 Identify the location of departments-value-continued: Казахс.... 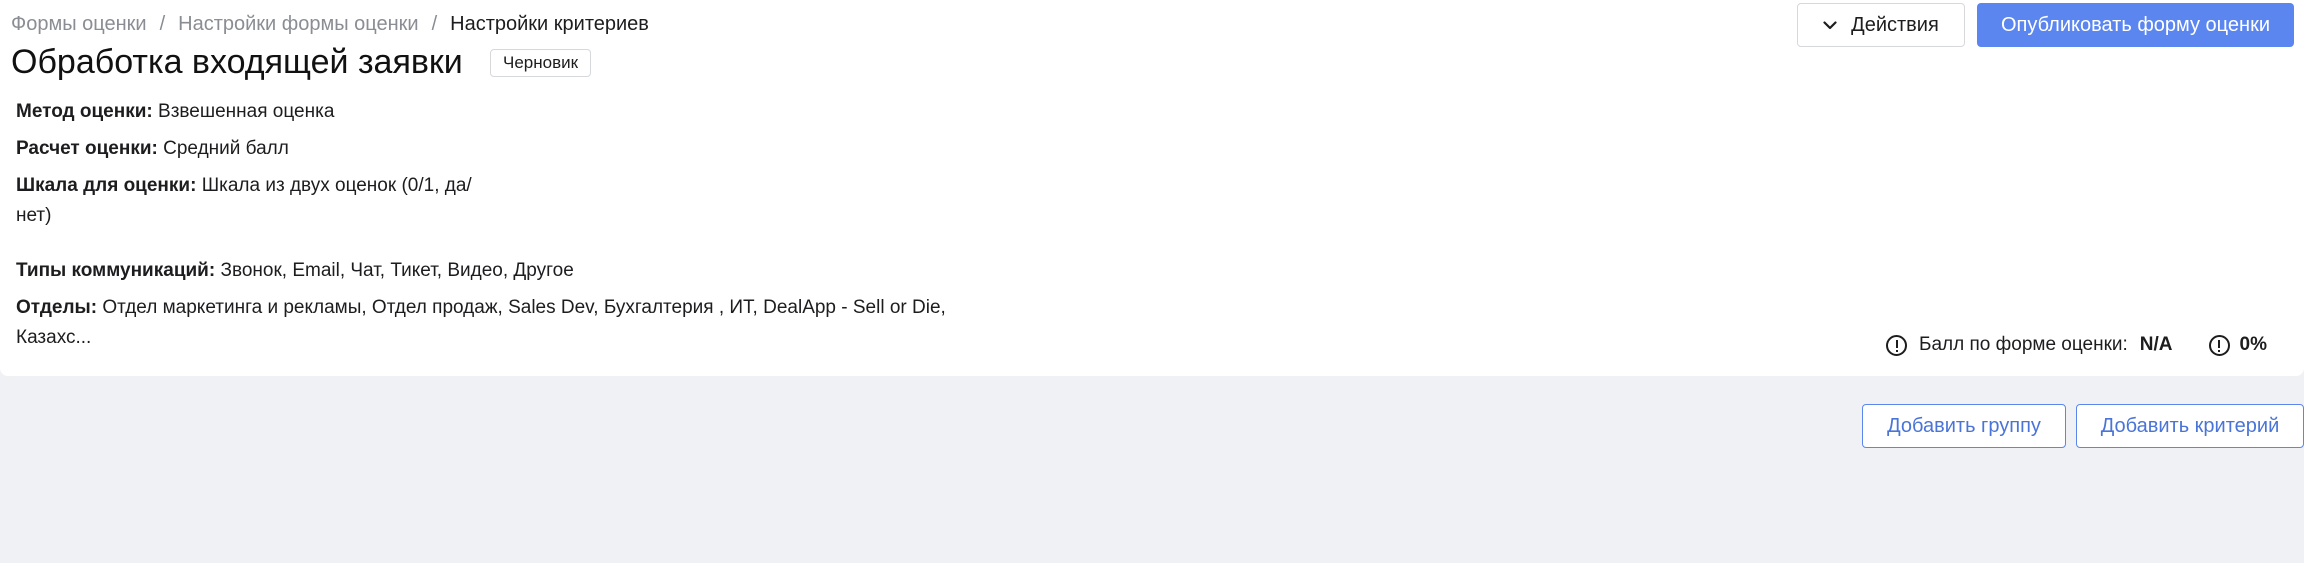
(54, 337).